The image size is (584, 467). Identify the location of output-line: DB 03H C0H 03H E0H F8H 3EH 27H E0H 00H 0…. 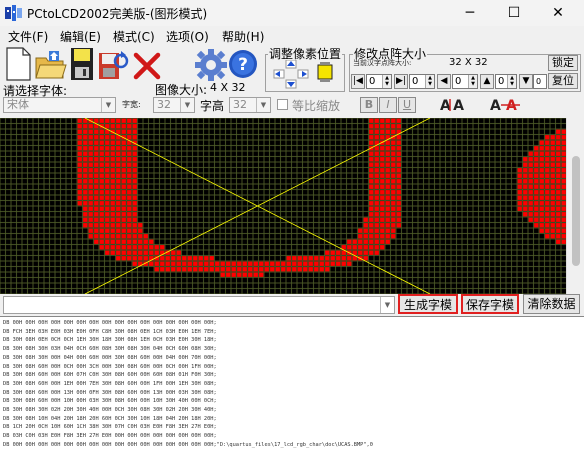
(110, 436).